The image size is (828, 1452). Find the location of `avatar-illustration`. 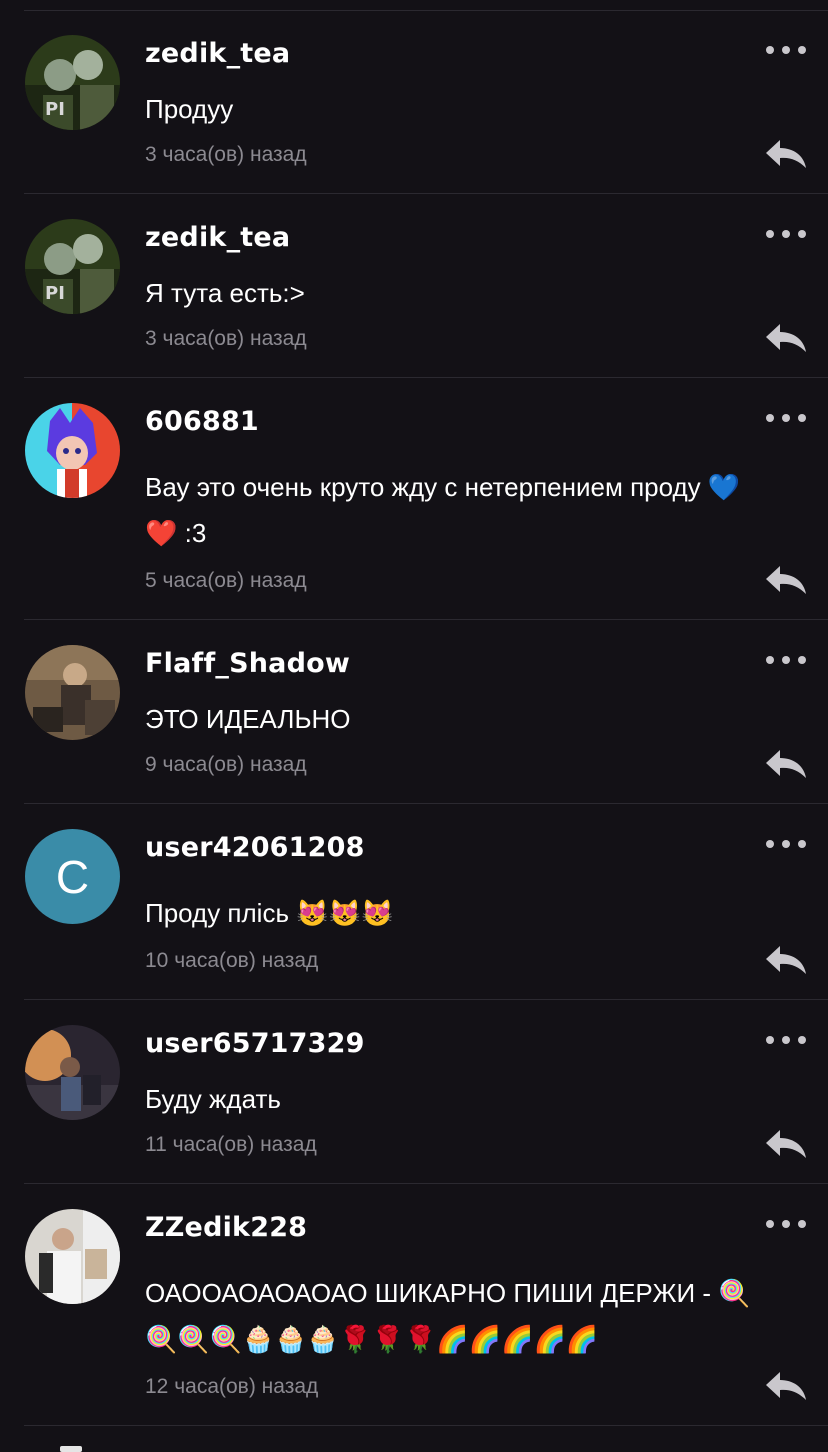

avatar-illustration is located at coordinates (72, 450).